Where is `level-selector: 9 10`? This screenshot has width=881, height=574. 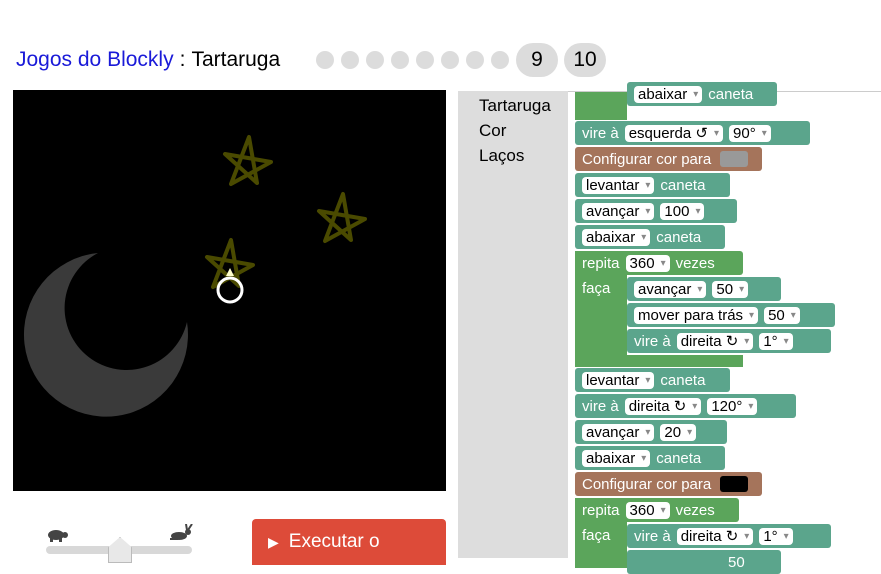
level-selector: 9 10 is located at coordinates (464, 60).